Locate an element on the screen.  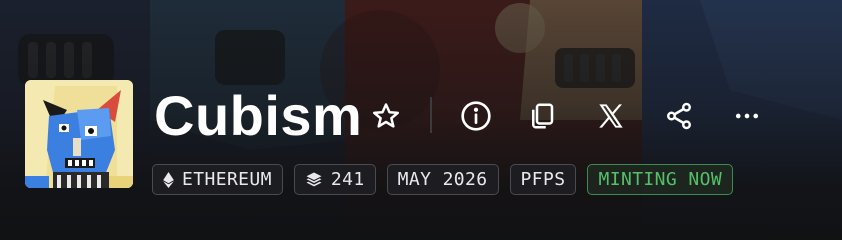
collection-avatar is located at coordinates (79, 134).